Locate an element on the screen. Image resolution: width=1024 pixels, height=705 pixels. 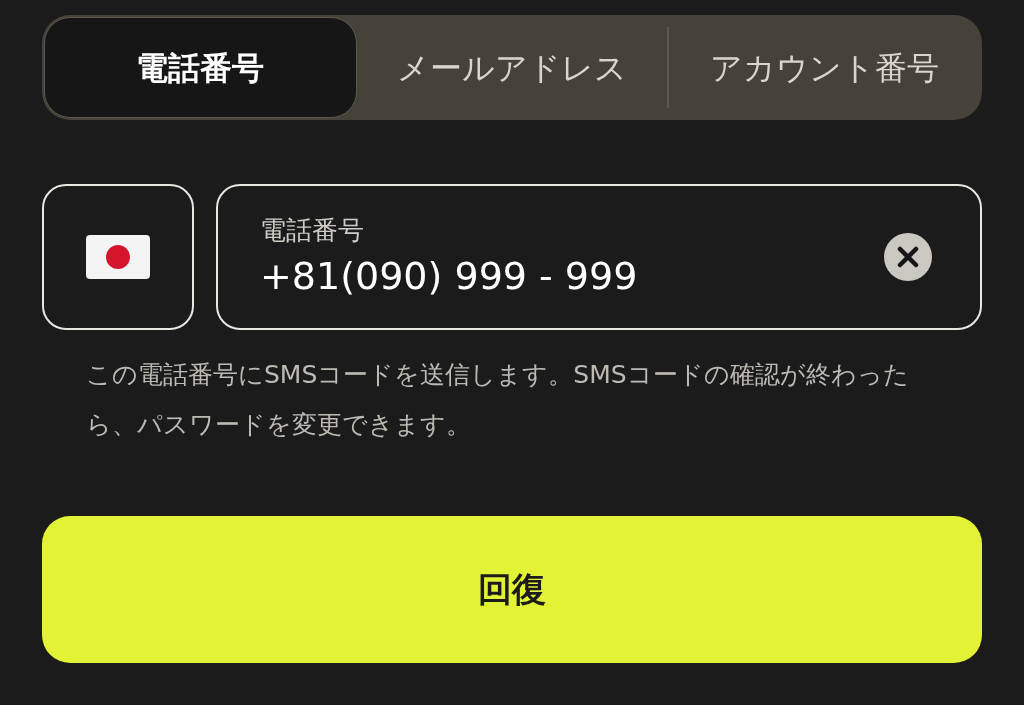
country-selector is located at coordinates (118, 257).